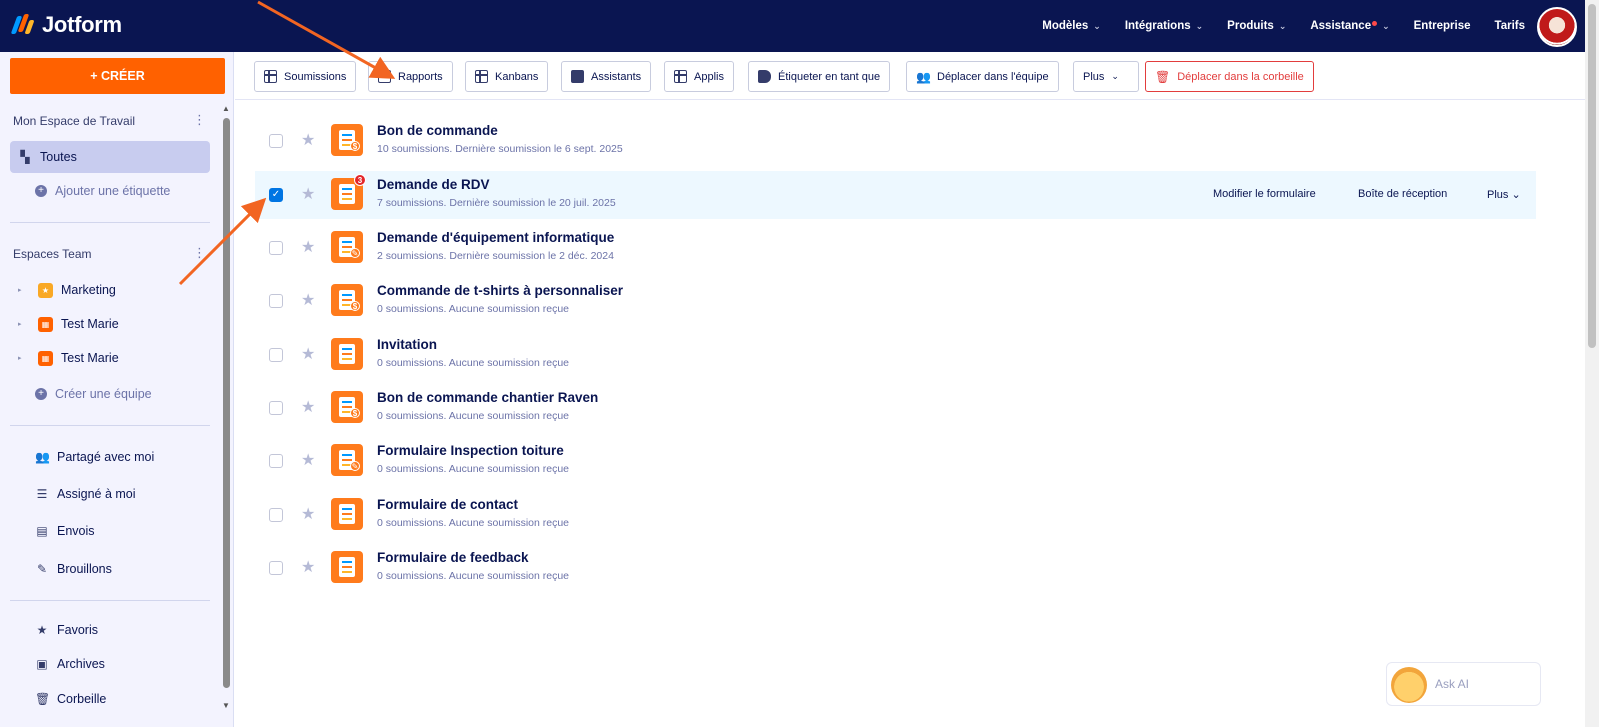  What do you see at coordinates (709, 76) in the screenshot?
I see `button-label: Applis` at bounding box center [709, 76].